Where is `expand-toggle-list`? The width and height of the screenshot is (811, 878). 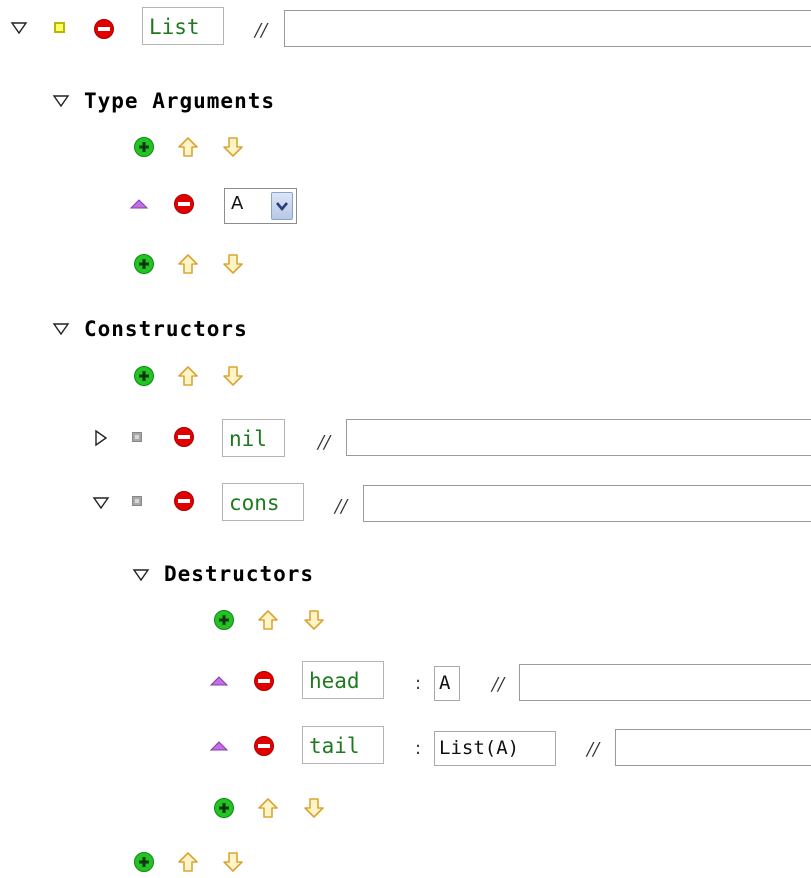
expand-toggle-list is located at coordinates (19, 28).